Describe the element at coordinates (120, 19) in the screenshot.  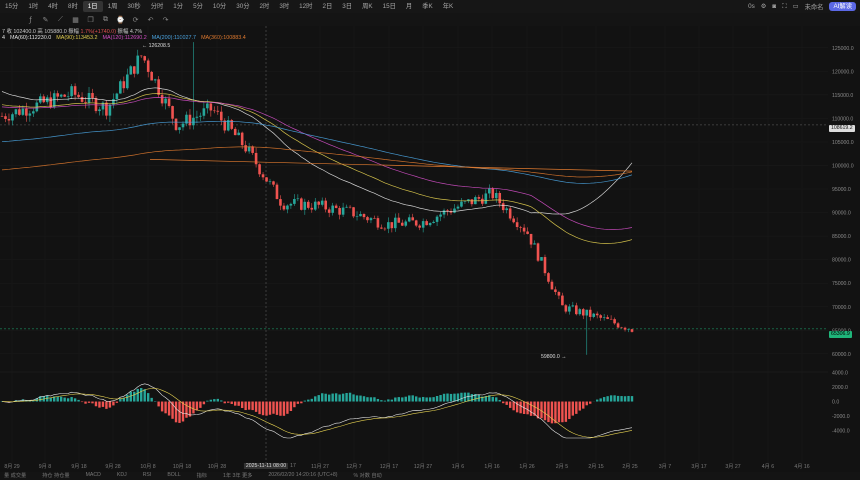
I see `alert-icon: ⌚` at that location.